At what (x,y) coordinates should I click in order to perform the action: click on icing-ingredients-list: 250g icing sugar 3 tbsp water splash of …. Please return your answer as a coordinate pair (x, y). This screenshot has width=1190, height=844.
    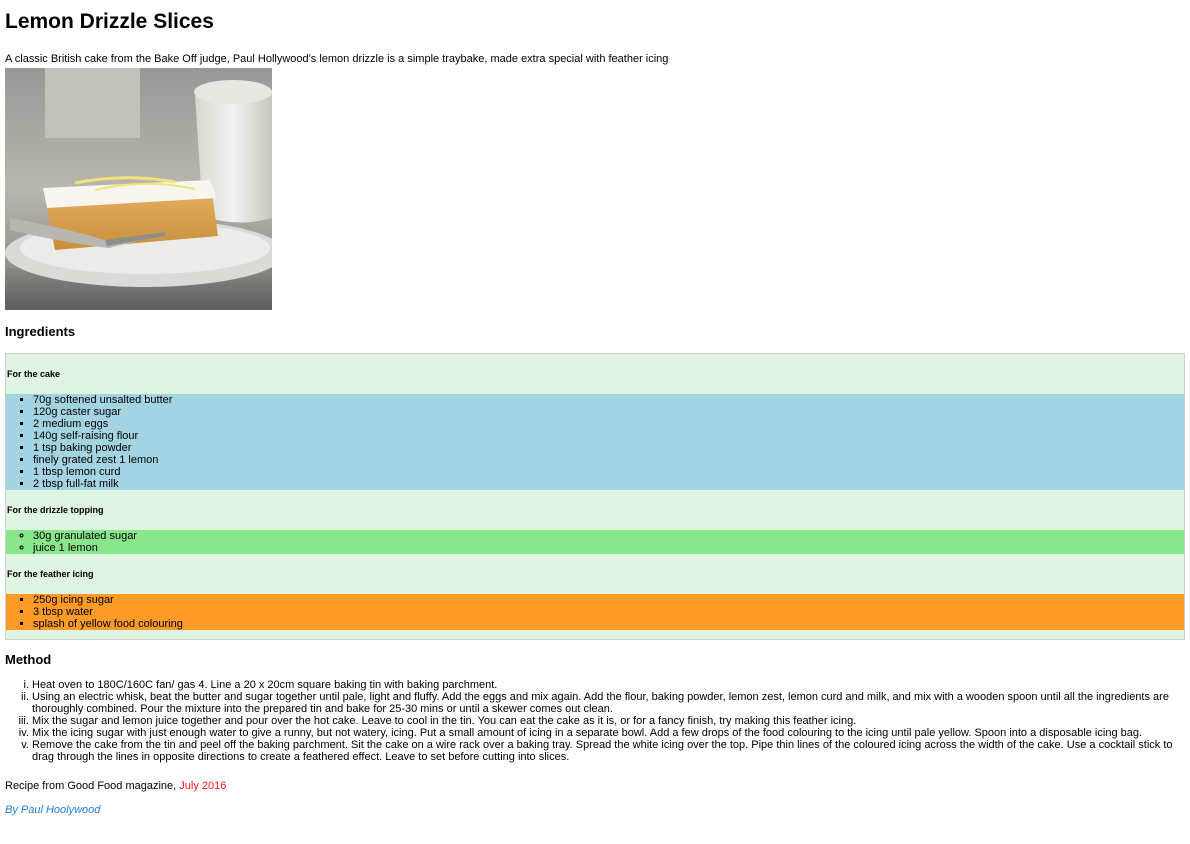
    Looking at the image, I should click on (595, 612).